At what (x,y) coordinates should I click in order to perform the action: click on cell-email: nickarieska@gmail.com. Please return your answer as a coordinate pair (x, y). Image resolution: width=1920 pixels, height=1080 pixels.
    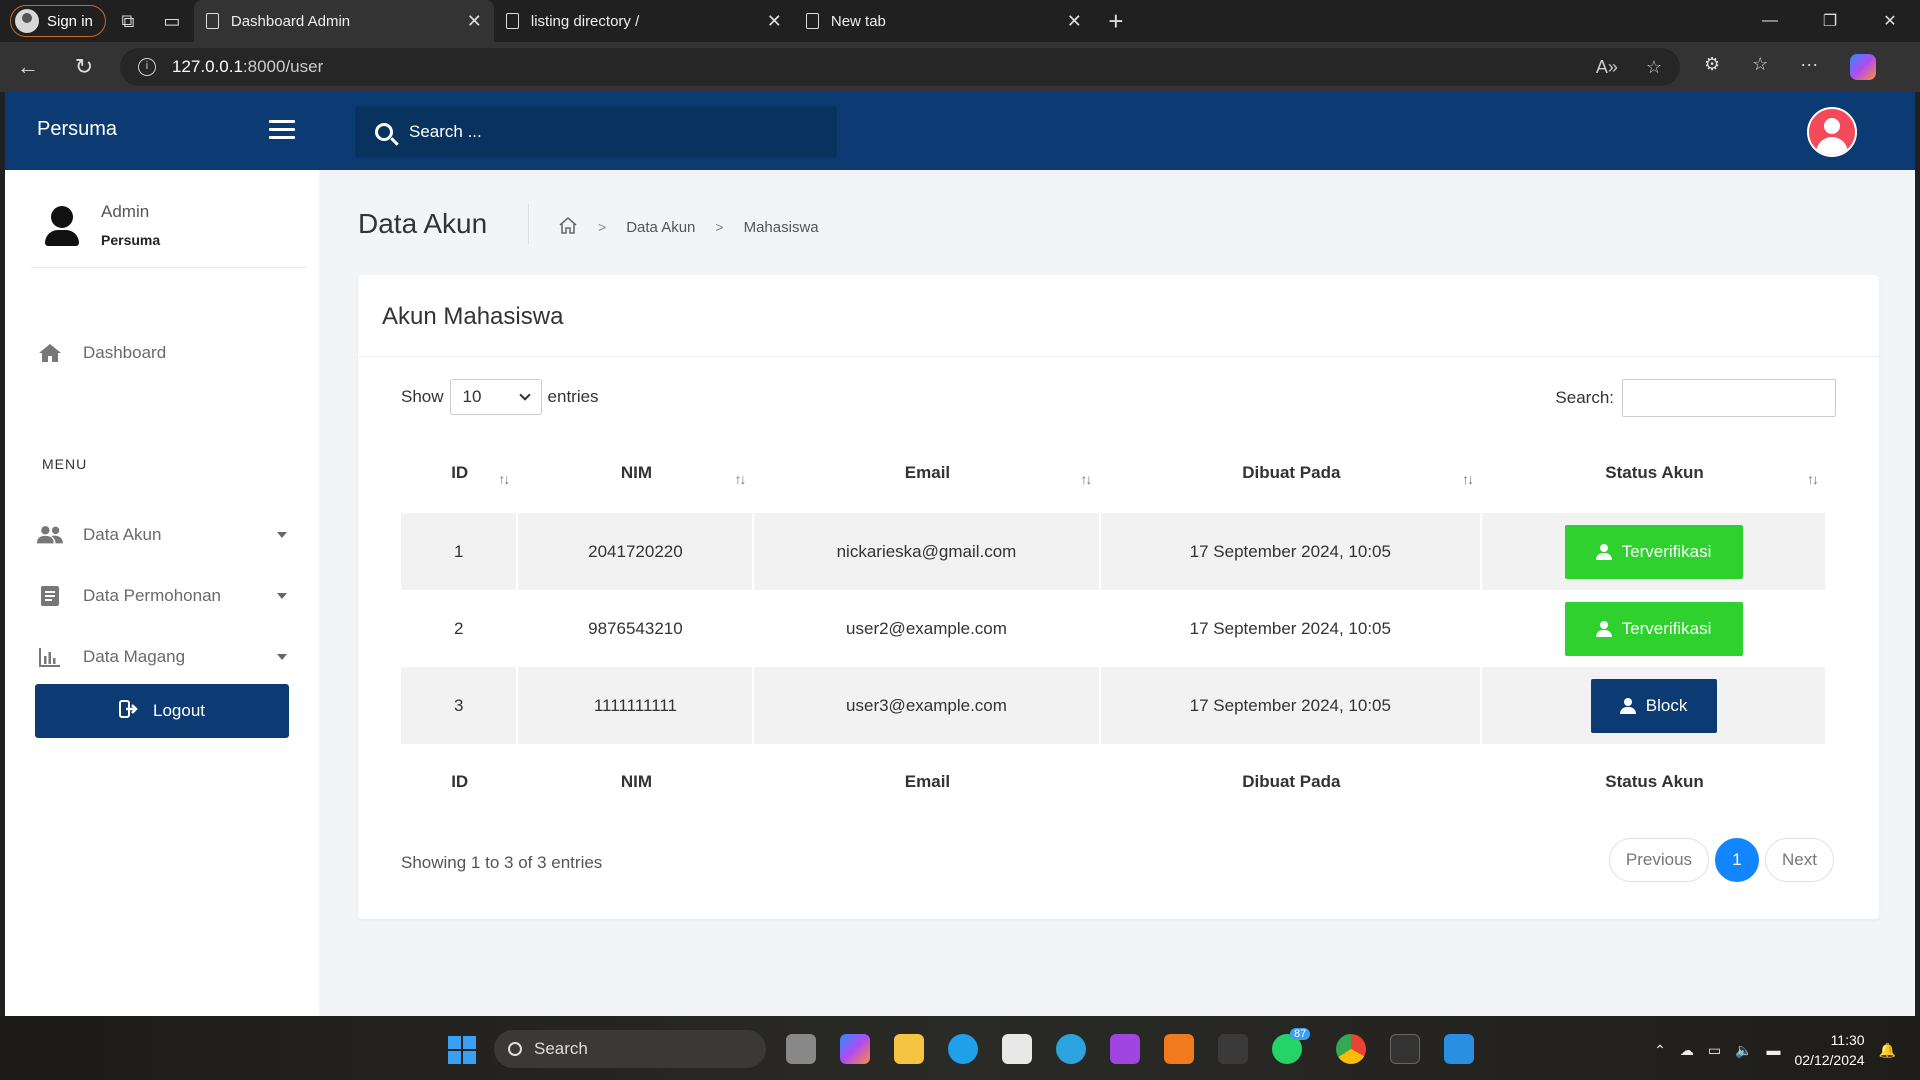
    Looking at the image, I should click on (927, 551).